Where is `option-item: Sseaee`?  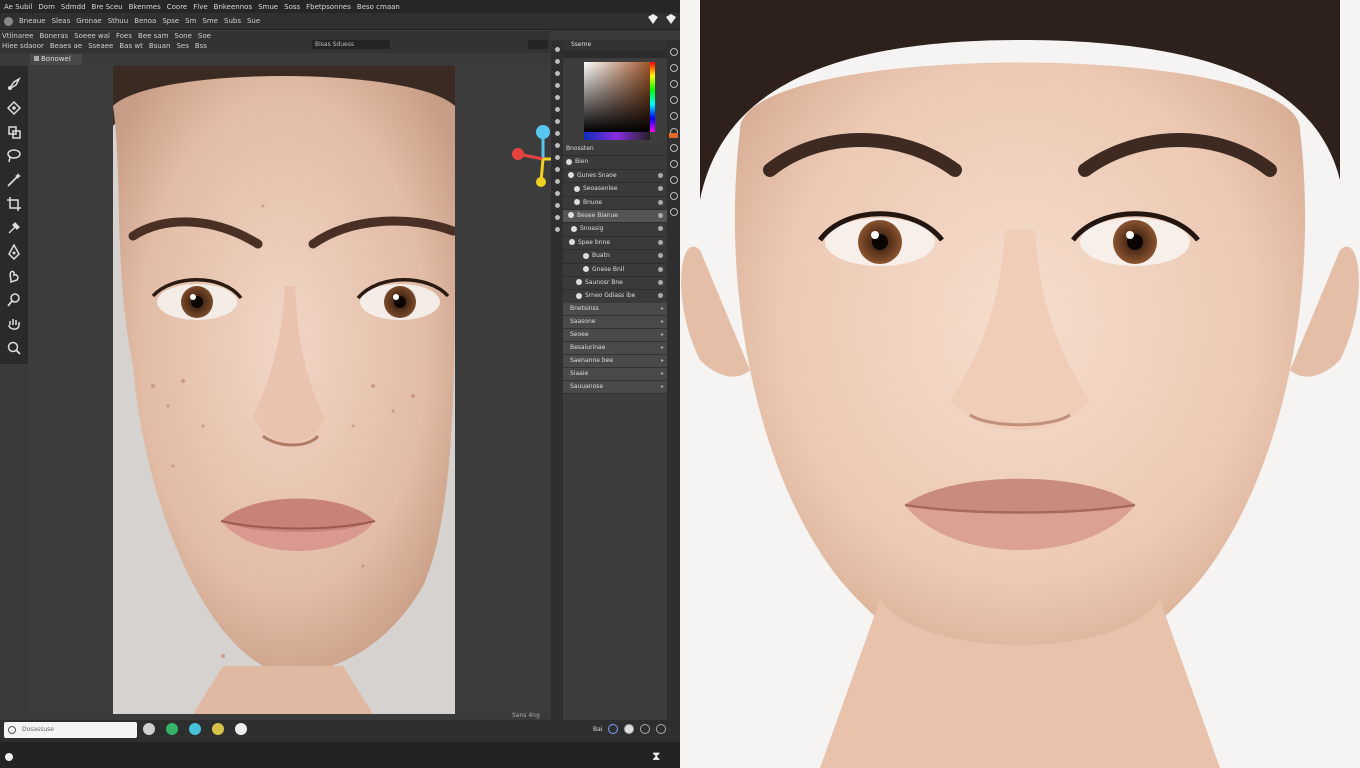
option-item: Sseaee is located at coordinates (100, 46).